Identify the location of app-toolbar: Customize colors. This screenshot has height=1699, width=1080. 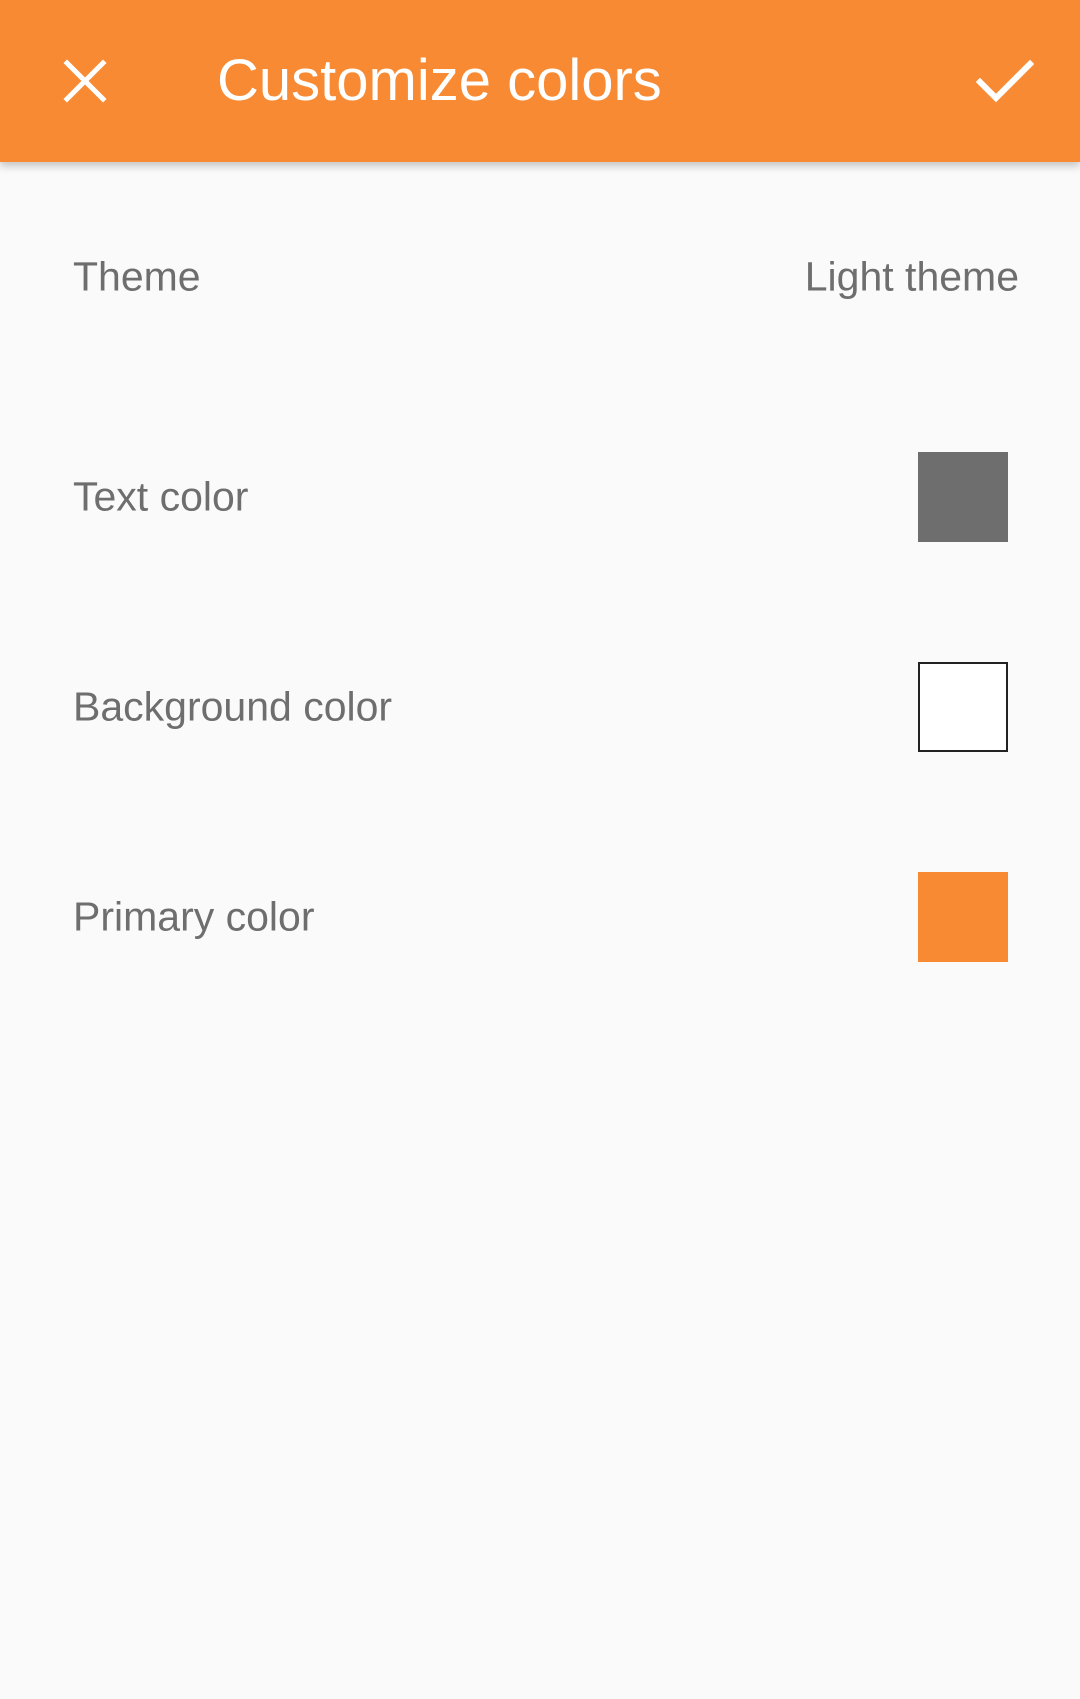
(540, 81).